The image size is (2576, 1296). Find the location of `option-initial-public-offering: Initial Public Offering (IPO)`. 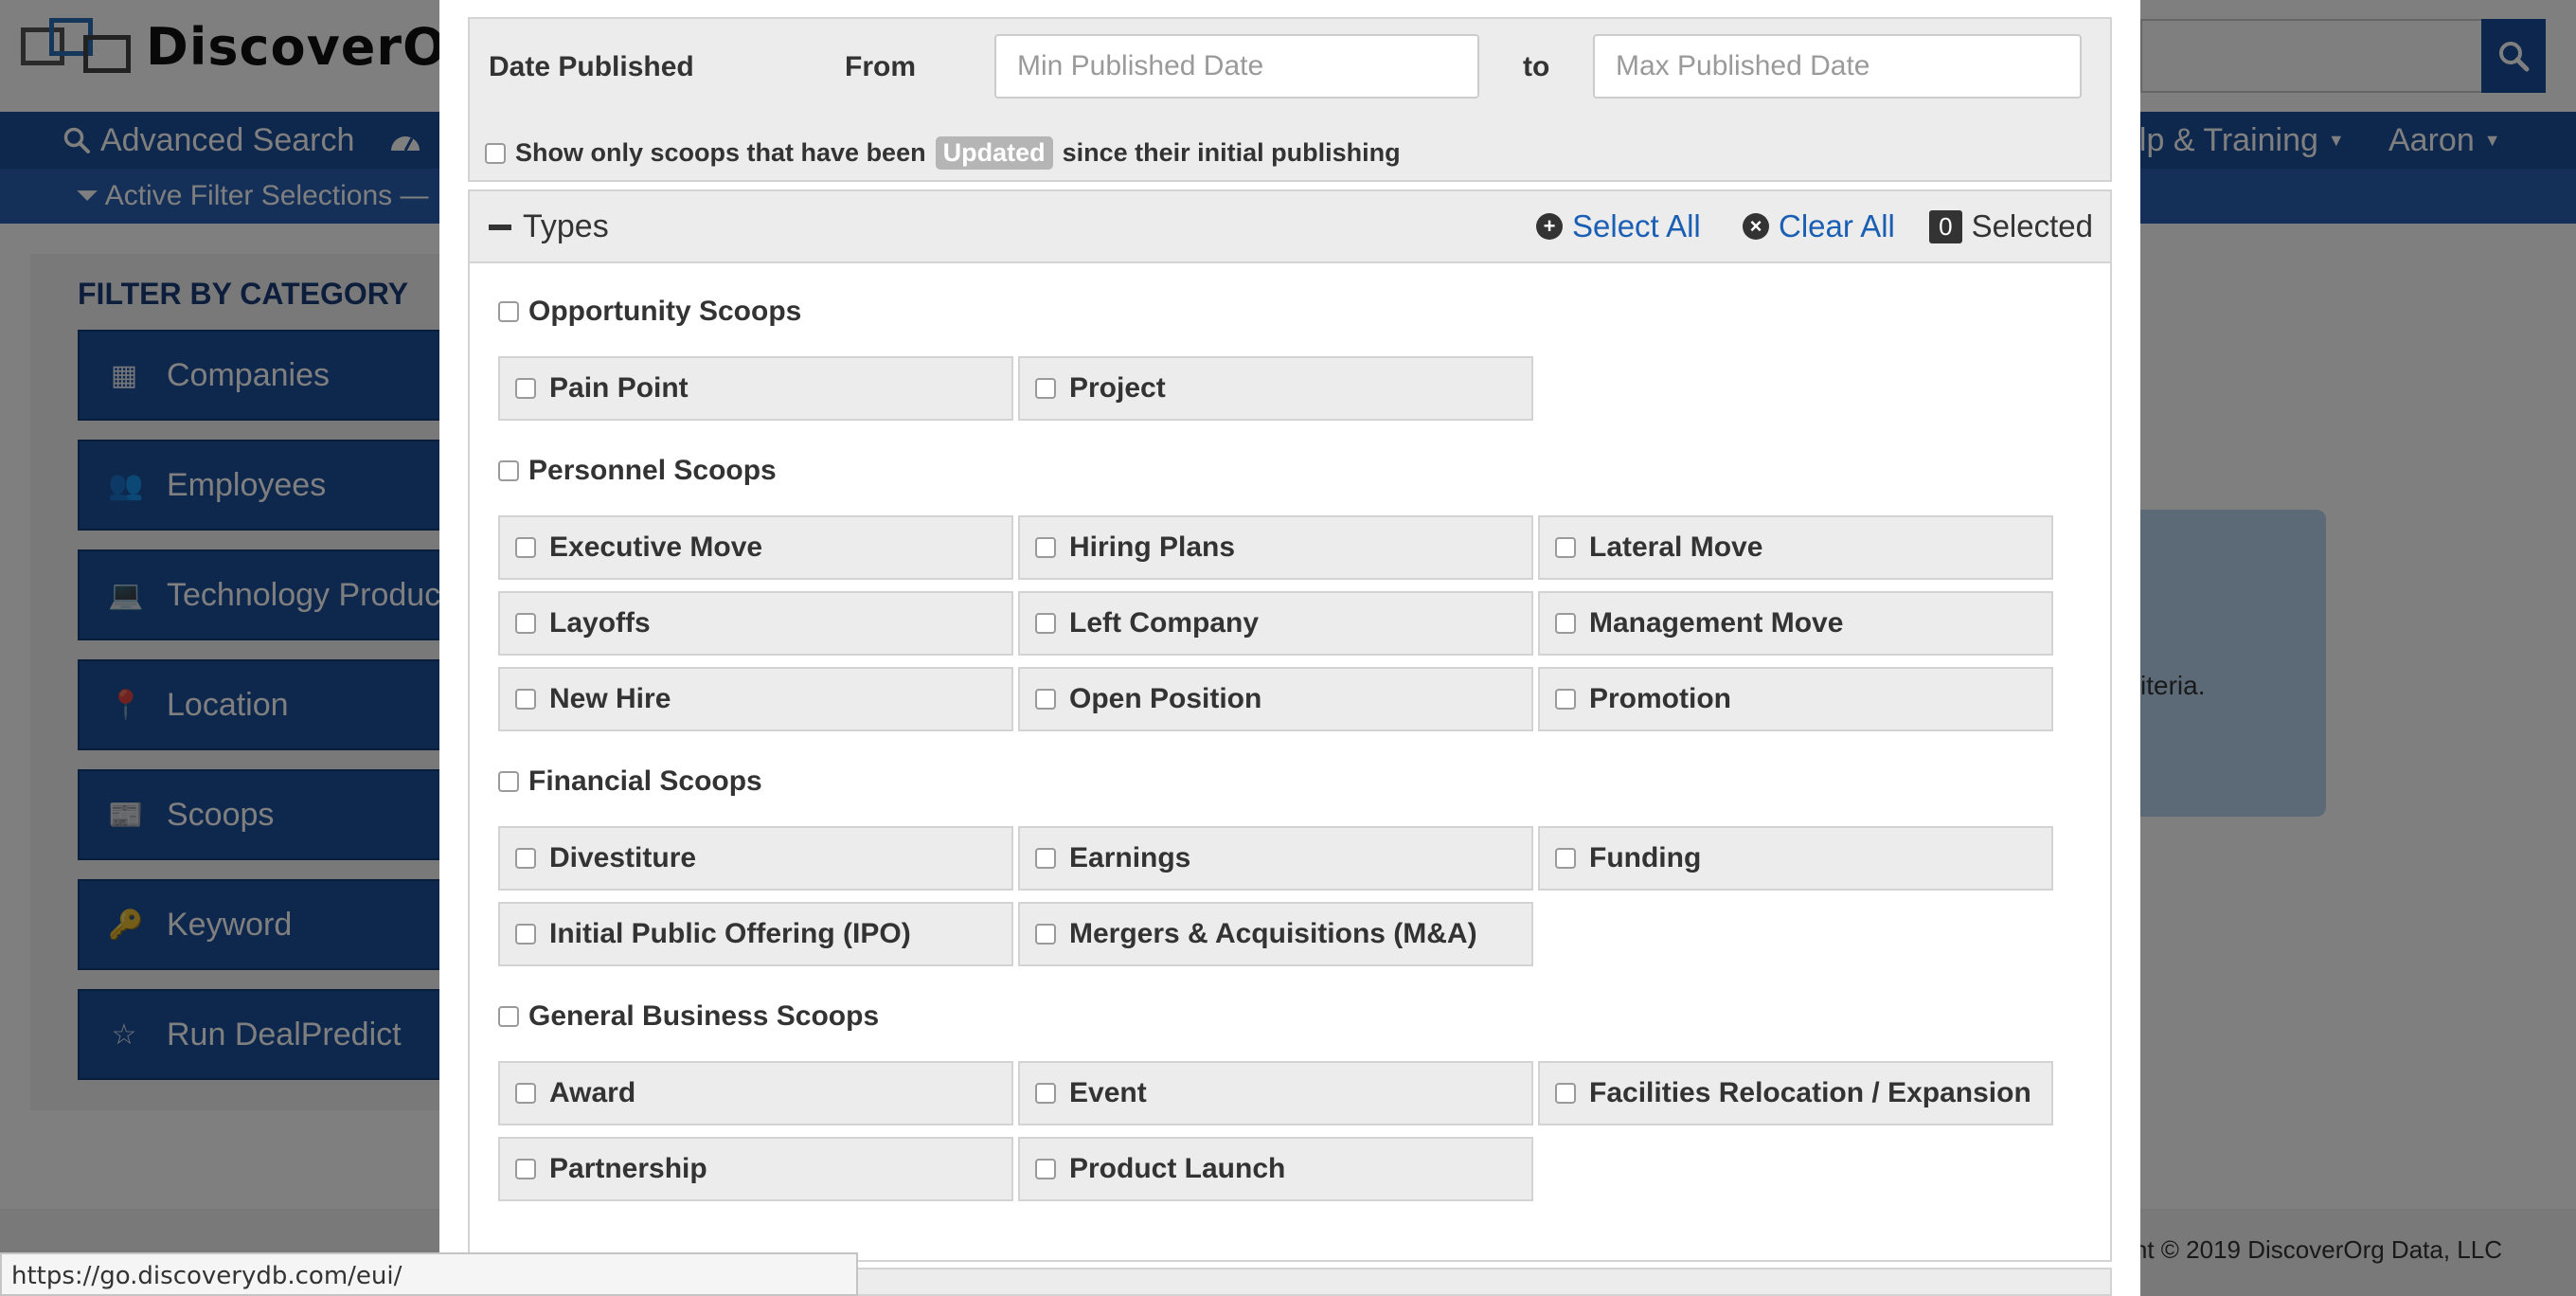

option-initial-public-offering: Initial Public Offering (IPO) is located at coordinates (755, 934).